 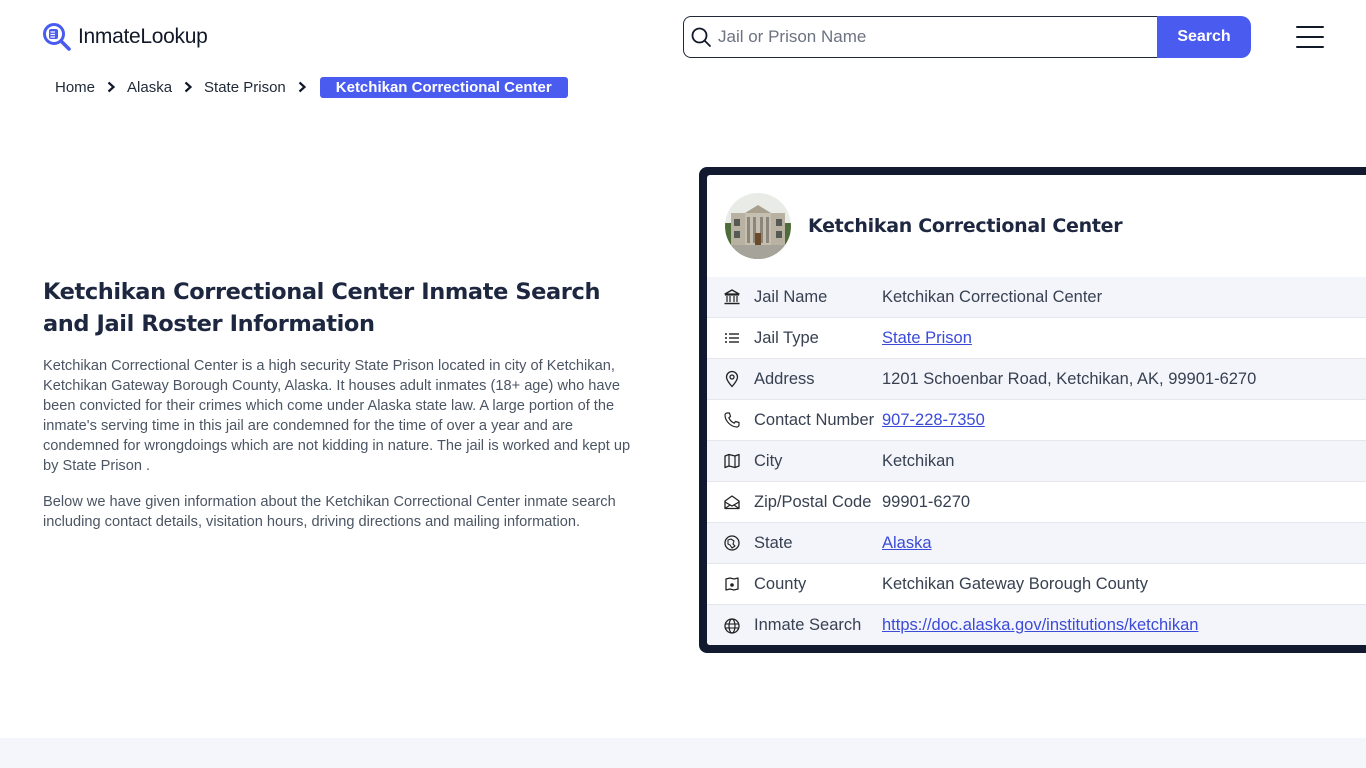 I want to click on globe-icon, so click(x=732, y=625).